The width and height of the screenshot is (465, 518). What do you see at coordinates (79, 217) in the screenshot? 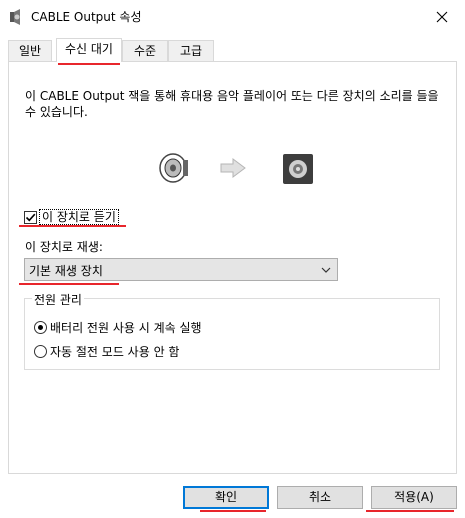
I see `listen-checkbox-label: 이 장치로 듣기` at bounding box center [79, 217].